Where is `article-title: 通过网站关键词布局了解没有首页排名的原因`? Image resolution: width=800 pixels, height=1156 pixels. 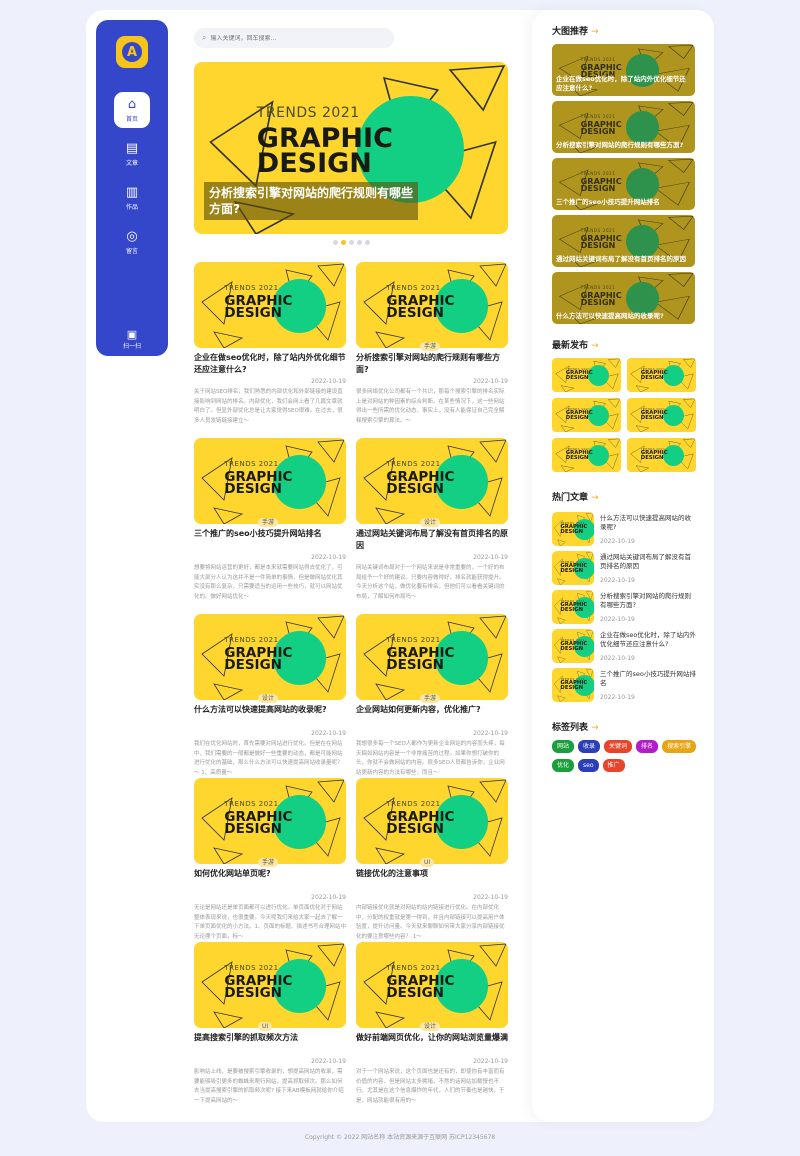
article-title: 通过网站关键词布局了解没有首页排名的原因 is located at coordinates (432, 540).